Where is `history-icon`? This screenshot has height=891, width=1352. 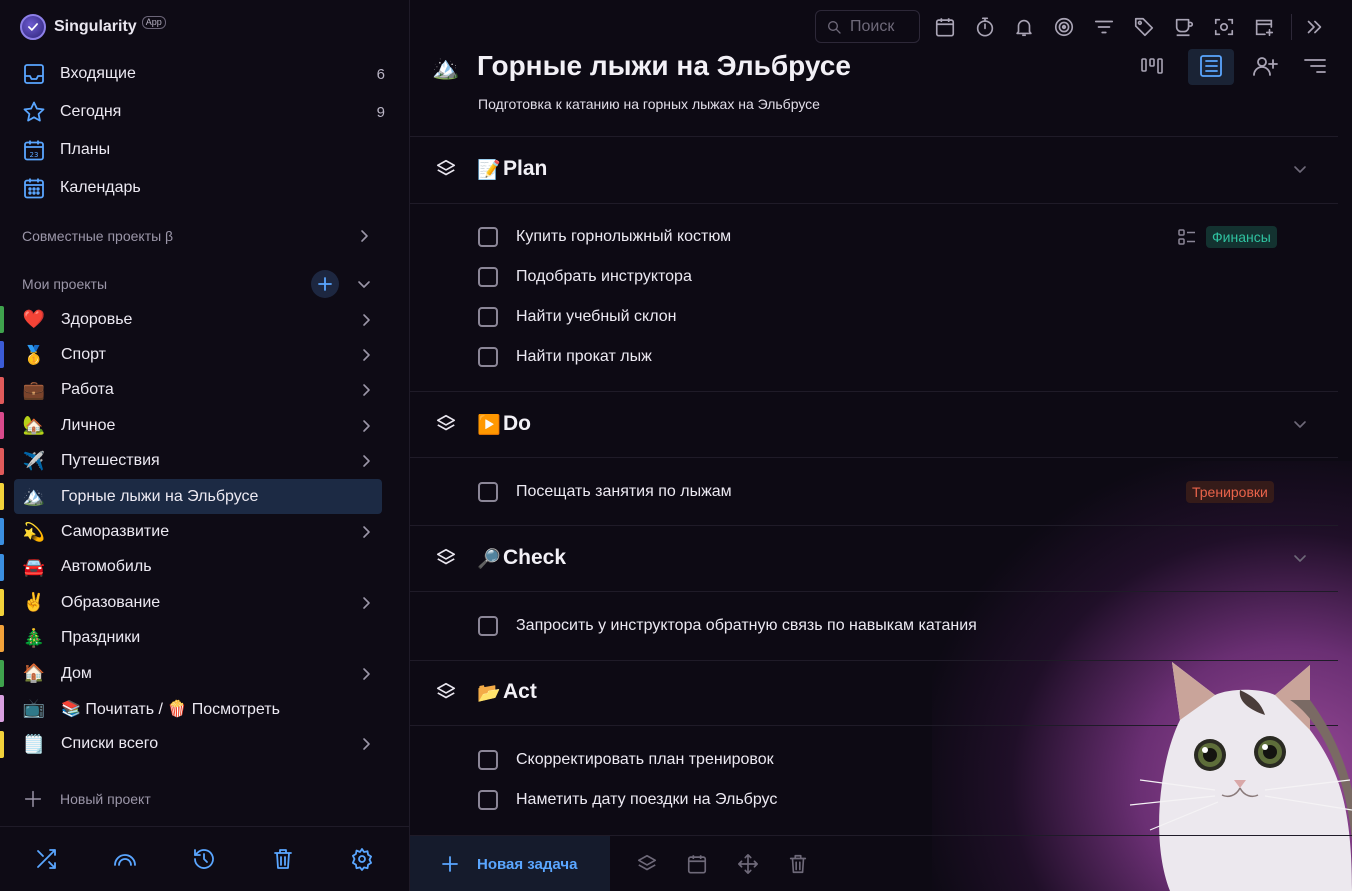
history-icon is located at coordinates (204, 859).